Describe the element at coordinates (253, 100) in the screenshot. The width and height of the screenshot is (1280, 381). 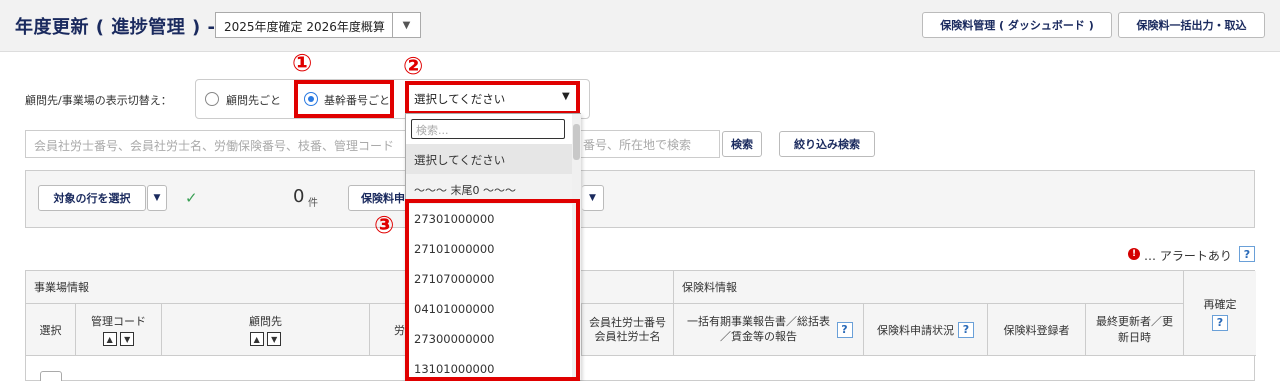
I see `radio-client-label: 顧問先ごと` at that location.